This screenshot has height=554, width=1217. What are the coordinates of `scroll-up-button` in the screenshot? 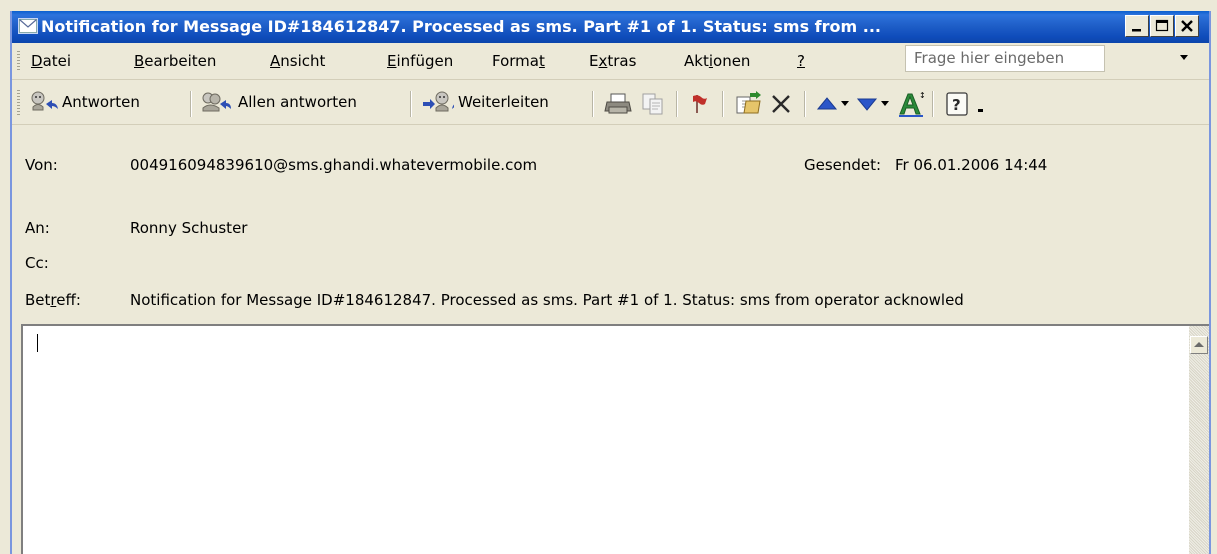 It's located at (1199, 345).